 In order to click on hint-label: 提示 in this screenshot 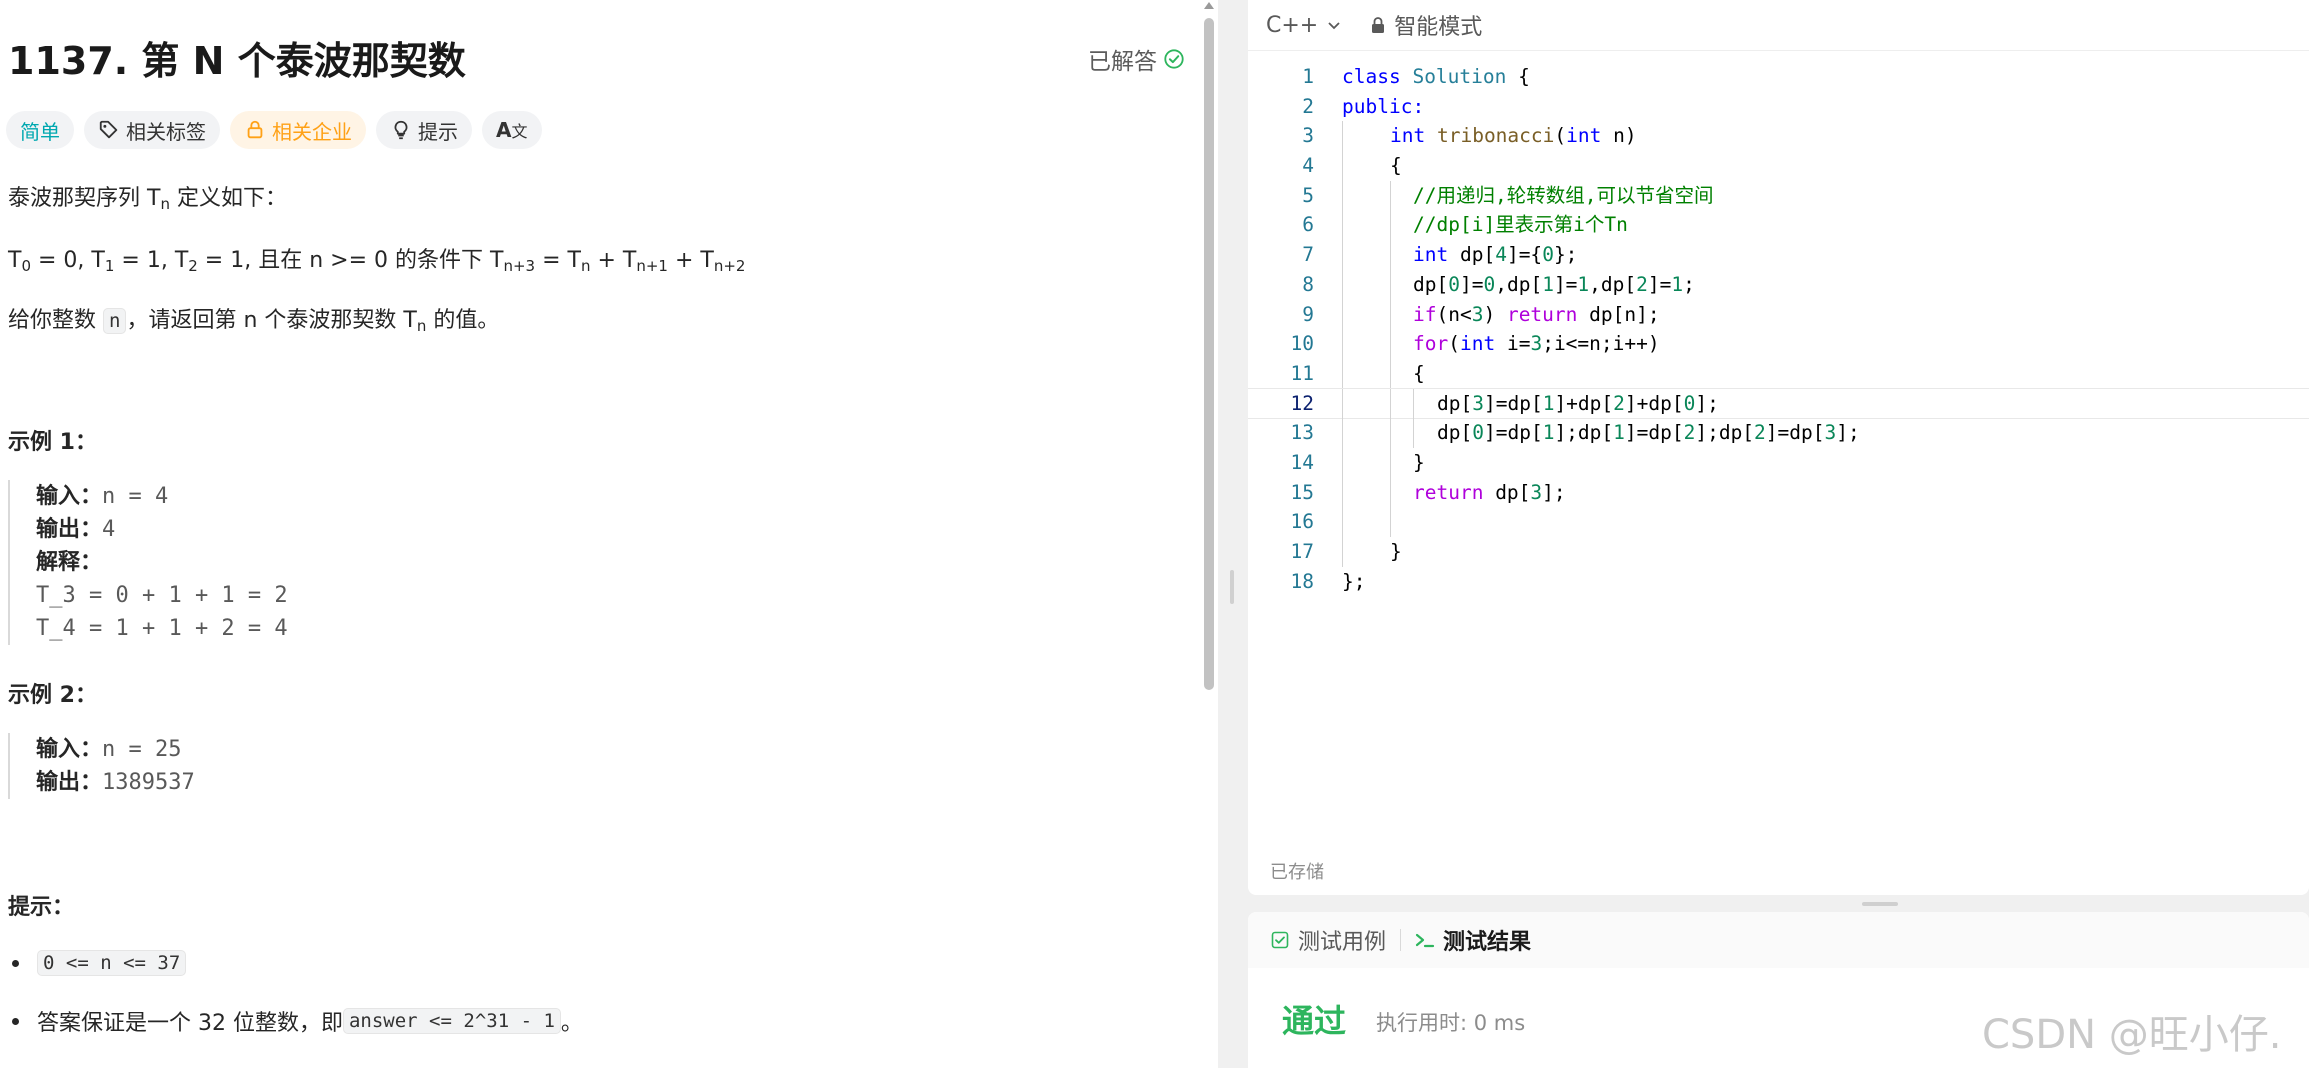, I will do `click(438, 131)`.